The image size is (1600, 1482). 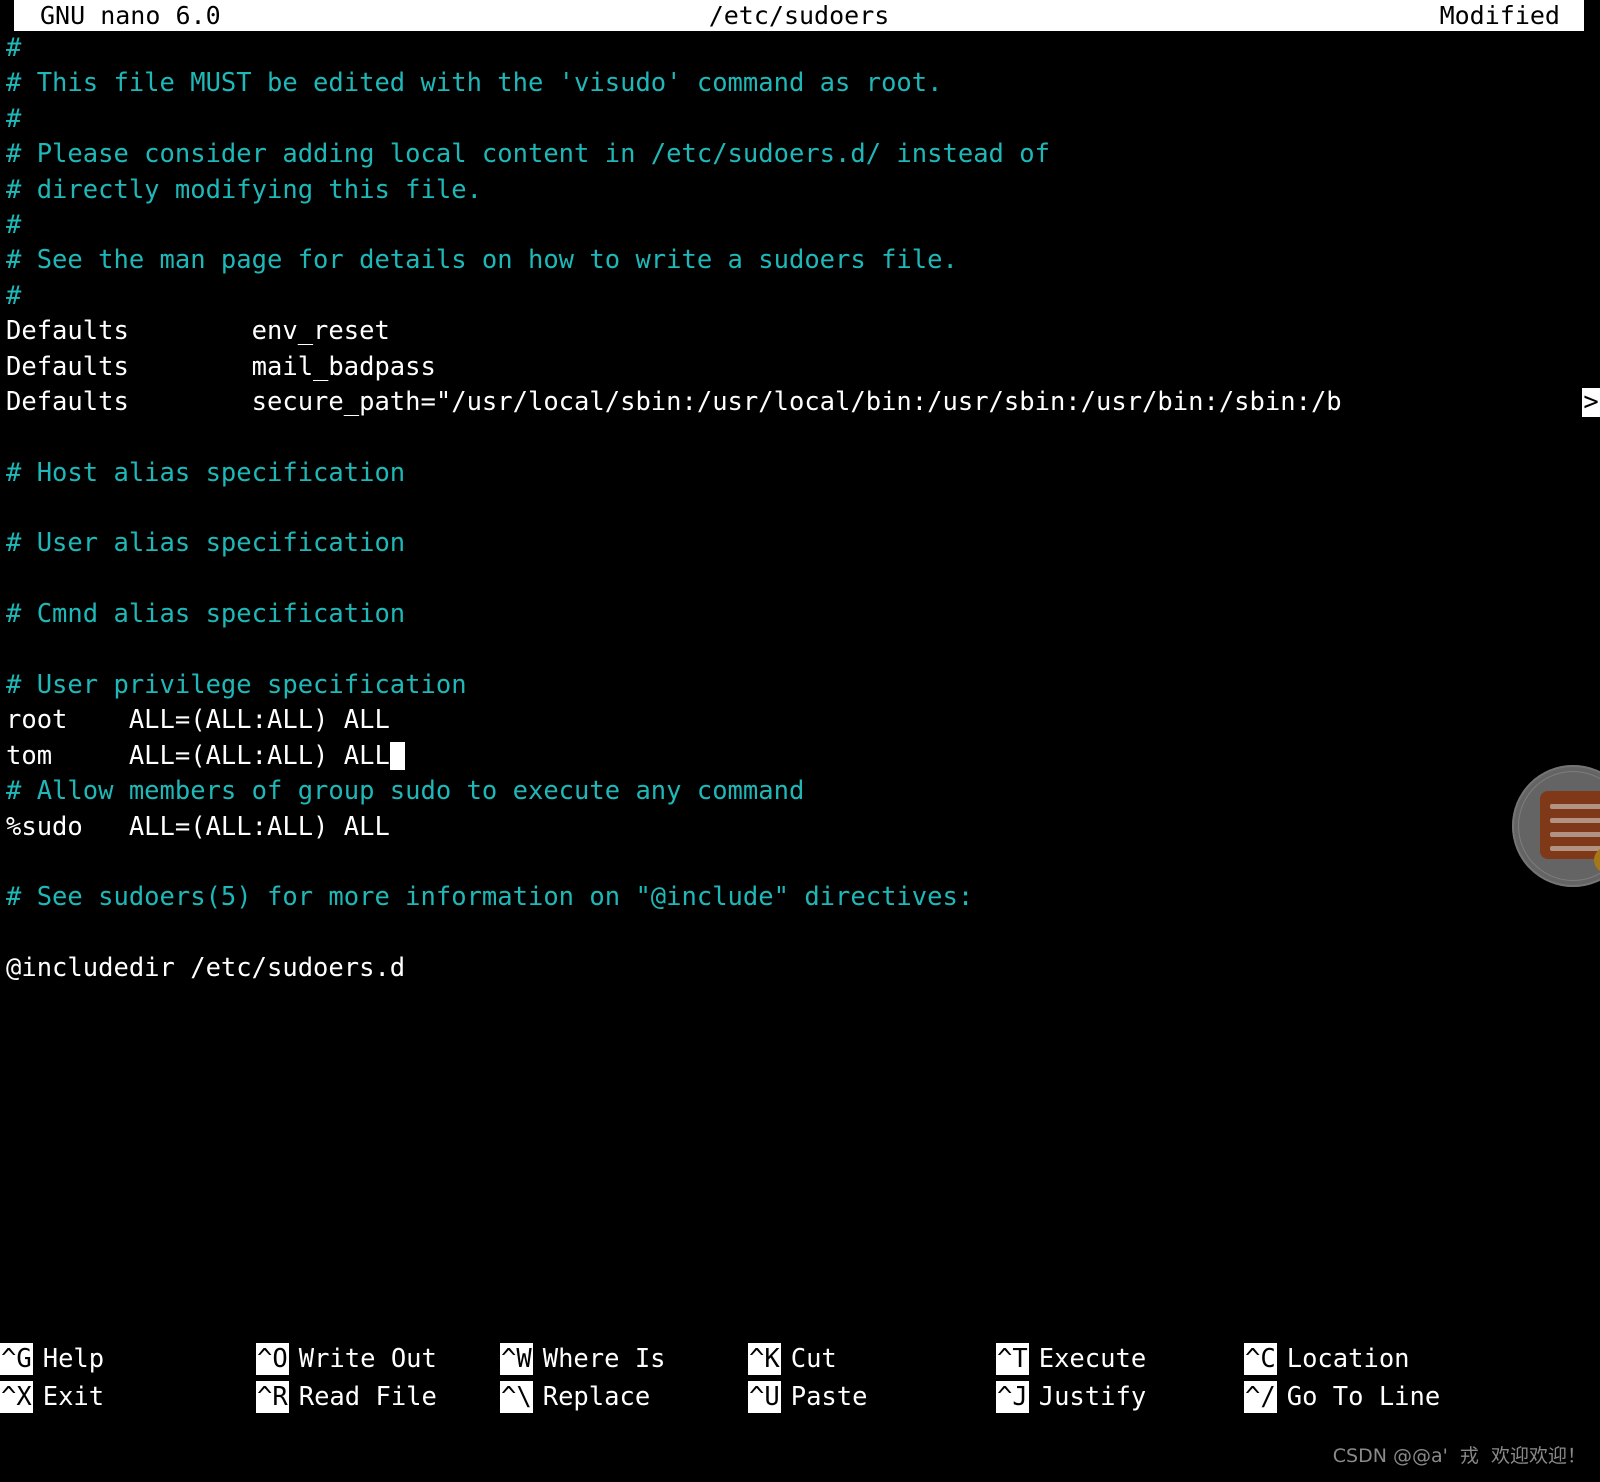 I want to click on watermark: CSDN @@a' 戎 欢迎欢迎！, so click(x=1459, y=1456).